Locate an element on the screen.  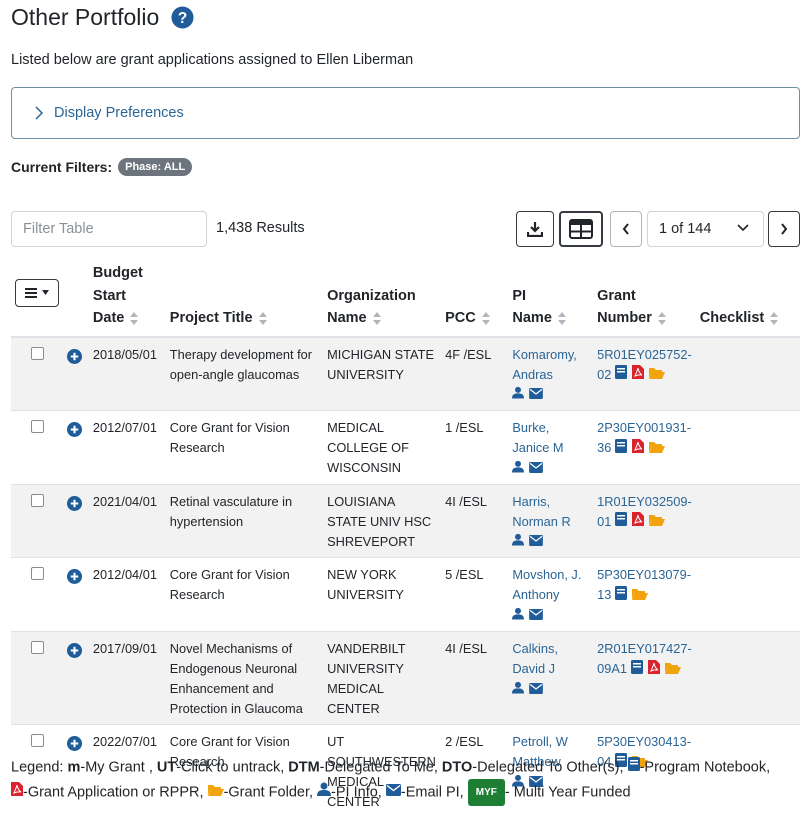
organization-cell: MICHIGAN STATE UNIVERSITY is located at coordinates (382, 373).